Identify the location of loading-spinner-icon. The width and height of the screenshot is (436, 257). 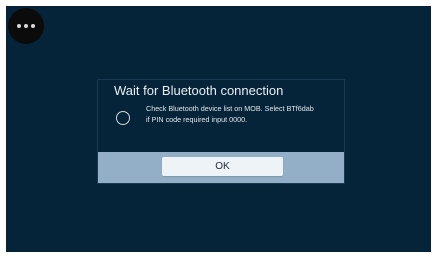
(123, 118).